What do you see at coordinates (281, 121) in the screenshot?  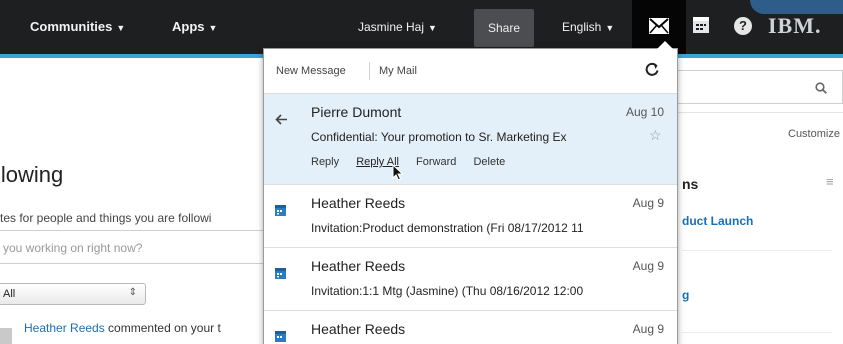 I see `back-arrow-icon` at bounding box center [281, 121].